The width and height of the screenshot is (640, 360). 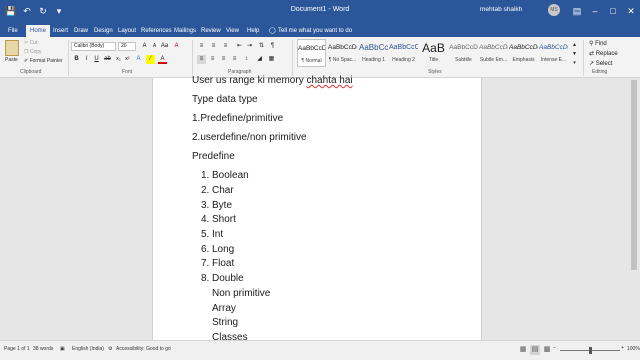 What do you see at coordinates (93, 46) in the screenshot?
I see `font-name-select: Calibri (Body)` at bounding box center [93, 46].